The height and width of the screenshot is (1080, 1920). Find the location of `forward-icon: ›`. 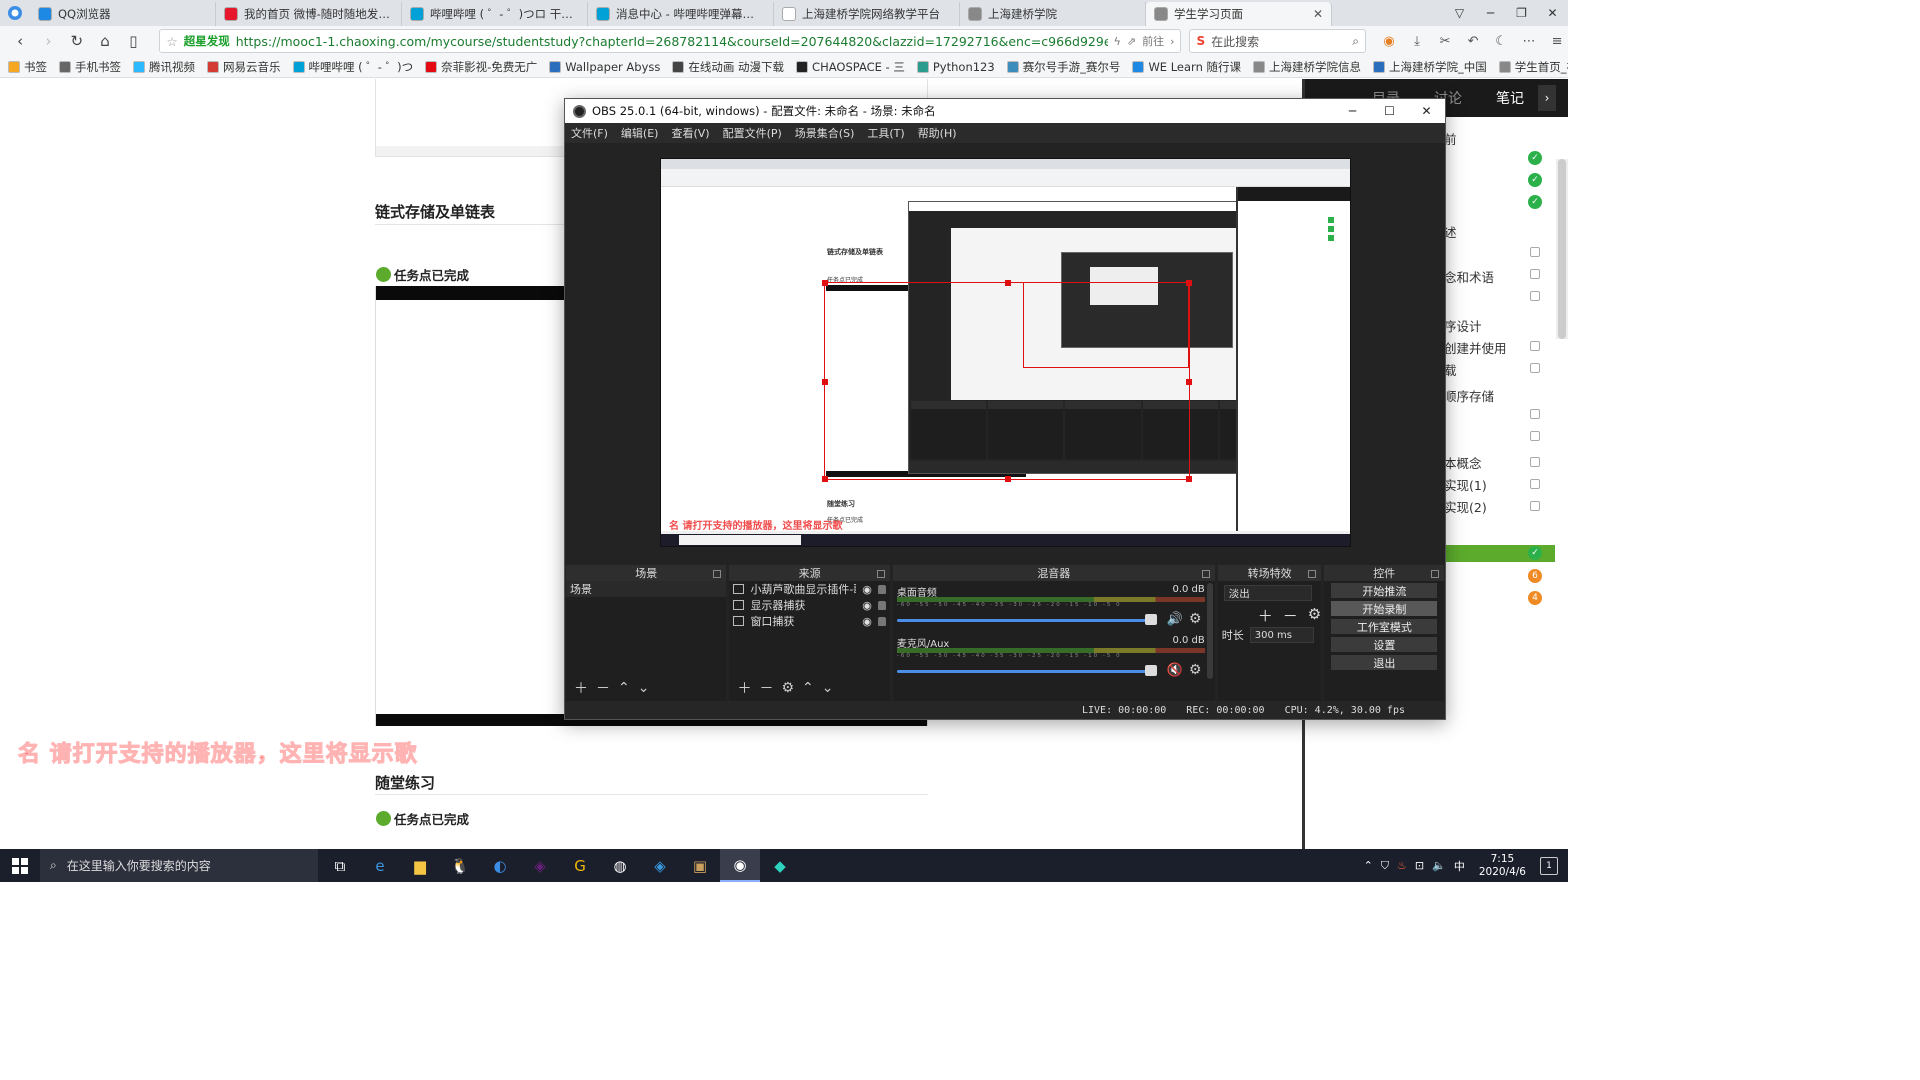

forward-icon: › is located at coordinates (48, 41).